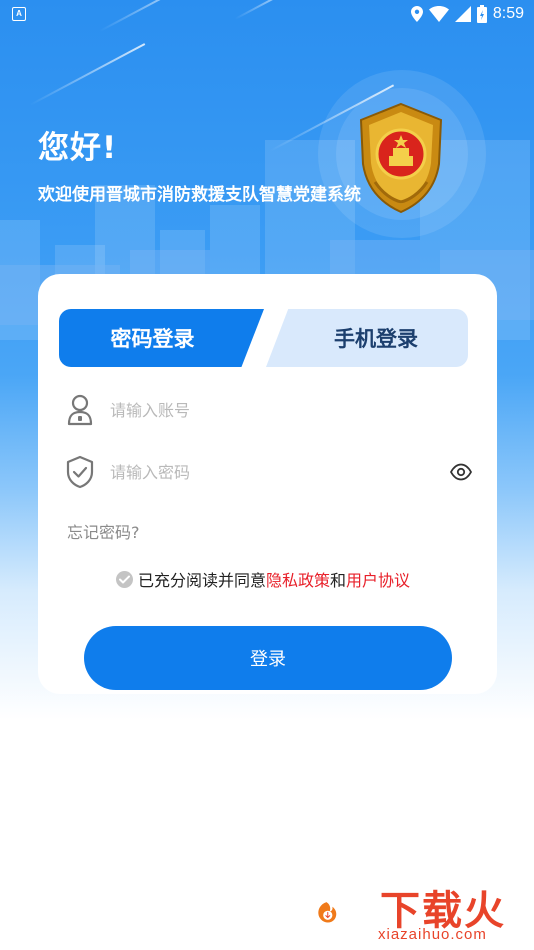 This screenshot has height=950, width=534. What do you see at coordinates (416, 14) in the screenshot?
I see `location-icon` at bounding box center [416, 14].